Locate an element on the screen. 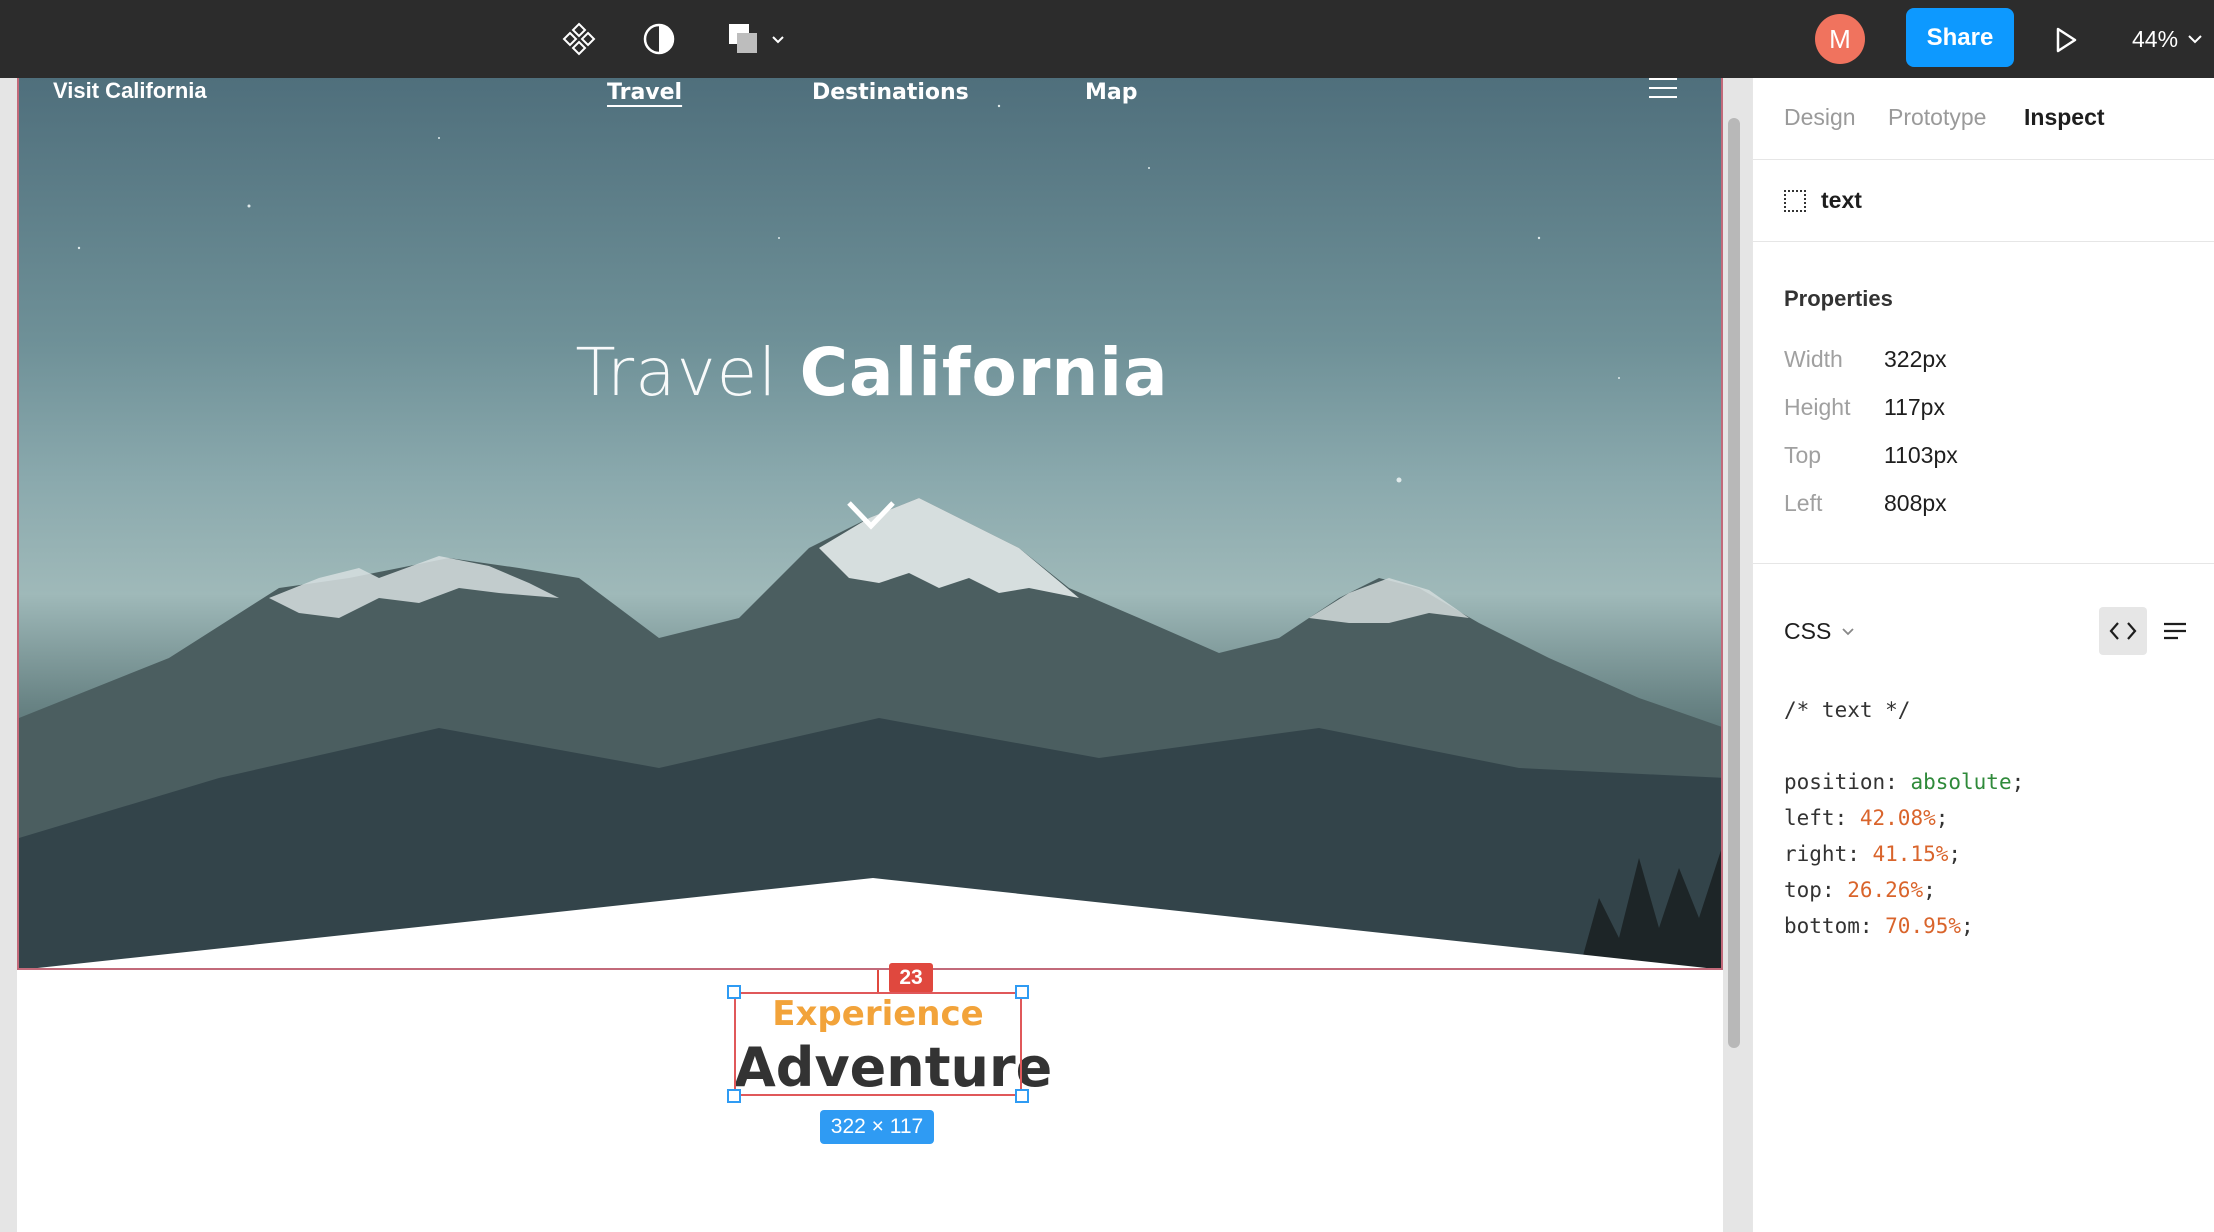 The image size is (2214, 1232). hero-title-bold: California is located at coordinates (984, 372).